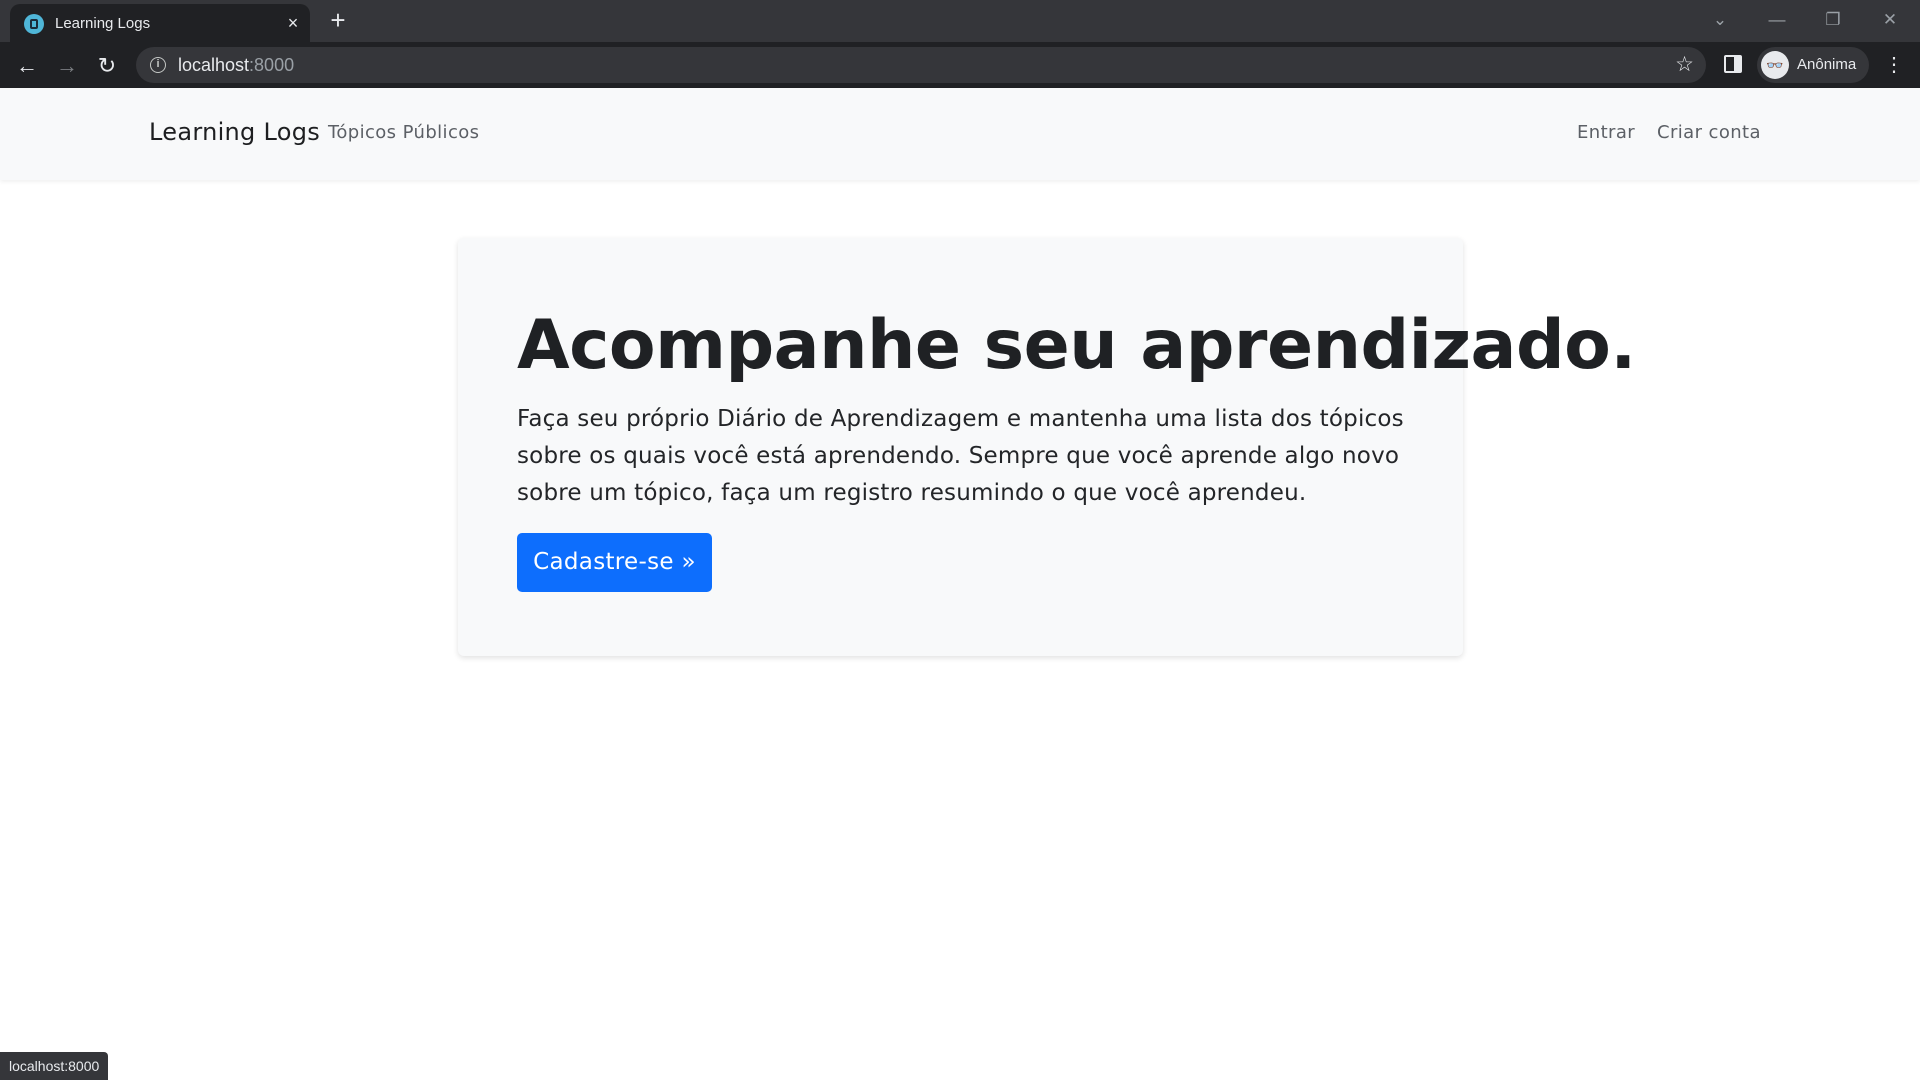 This screenshot has width=1920, height=1080. Describe the element at coordinates (272, 65) in the screenshot. I see `address-port: :8000` at that location.